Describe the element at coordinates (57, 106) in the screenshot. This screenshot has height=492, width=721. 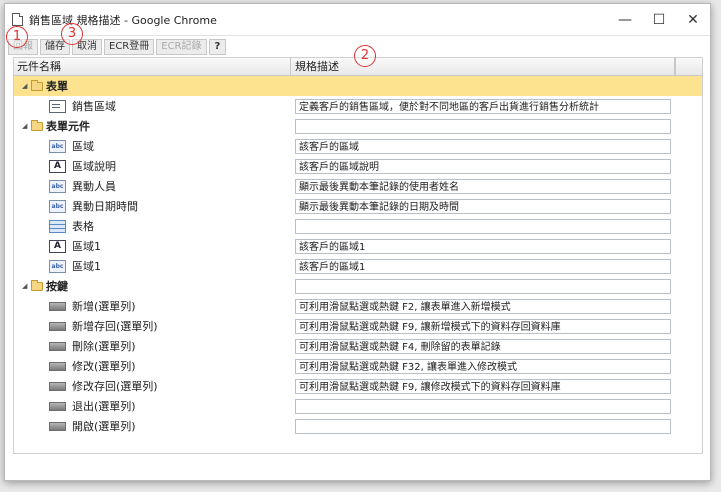
I see `form-icon` at that location.